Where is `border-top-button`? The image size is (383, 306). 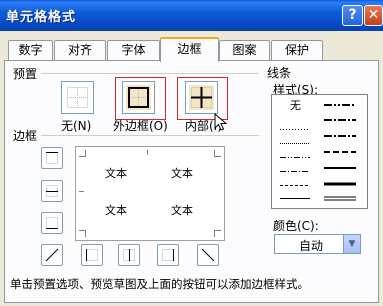 border-top-button is located at coordinates (52, 158).